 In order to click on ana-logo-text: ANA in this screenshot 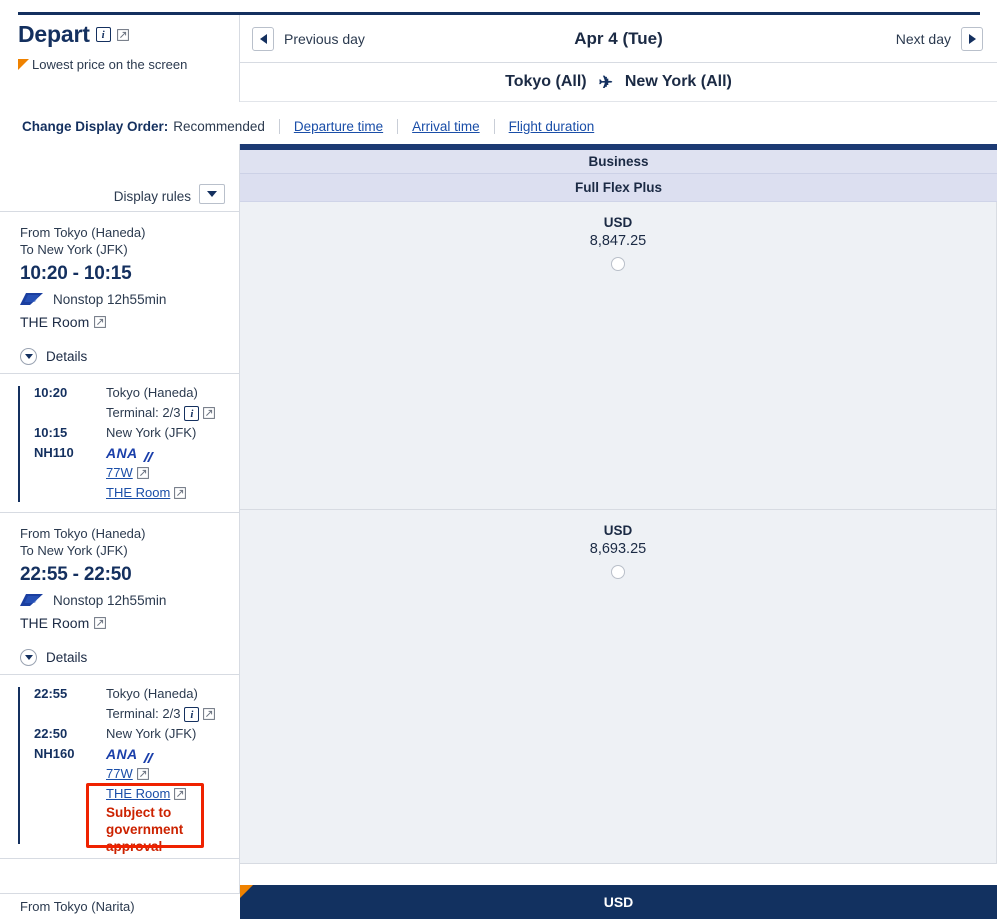, I will do `click(122, 754)`.